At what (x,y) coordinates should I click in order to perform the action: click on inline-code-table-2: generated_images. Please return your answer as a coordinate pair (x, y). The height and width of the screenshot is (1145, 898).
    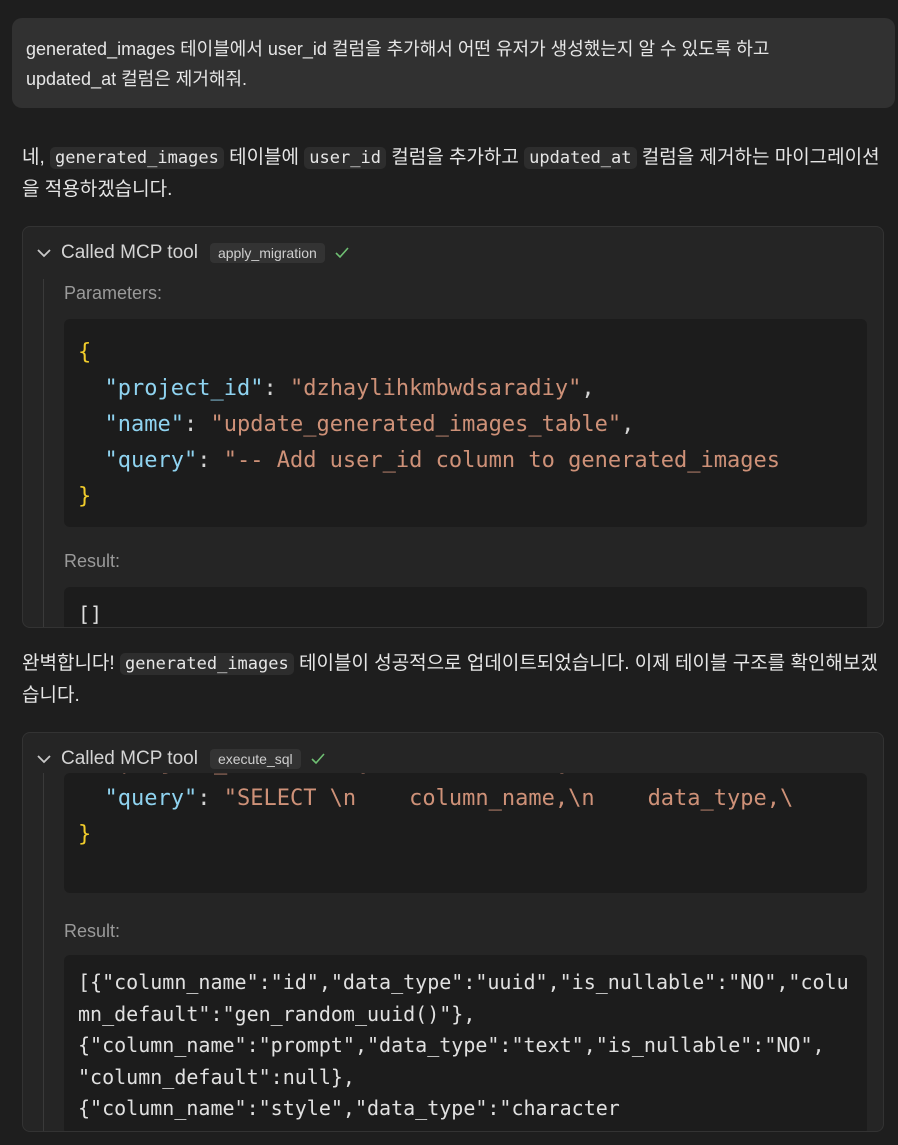
    Looking at the image, I should click on (206, 664).